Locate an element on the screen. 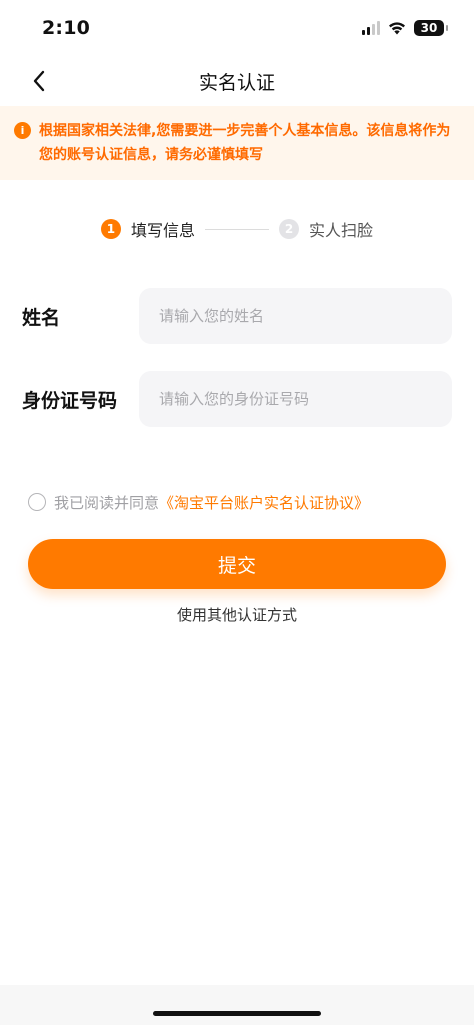 This screenshot has width=474, height=1025. page-title: 实名认证 is located at coordinates (236, 82).